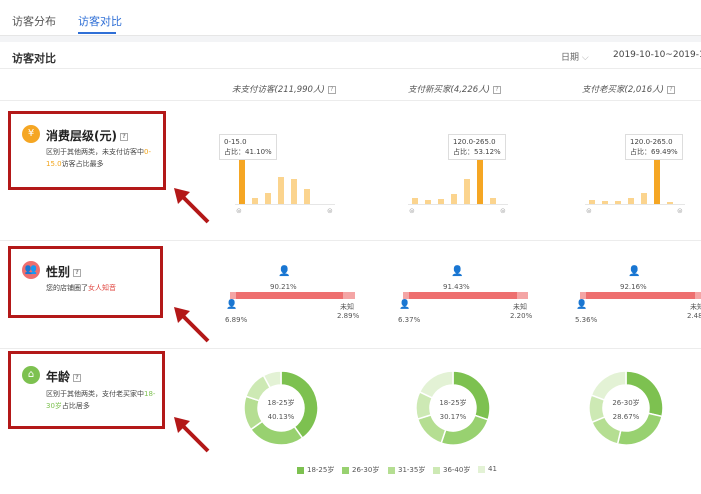 The image size is (701, 494). I want to click on legend-item: 26-30岁, so click(360, 470).